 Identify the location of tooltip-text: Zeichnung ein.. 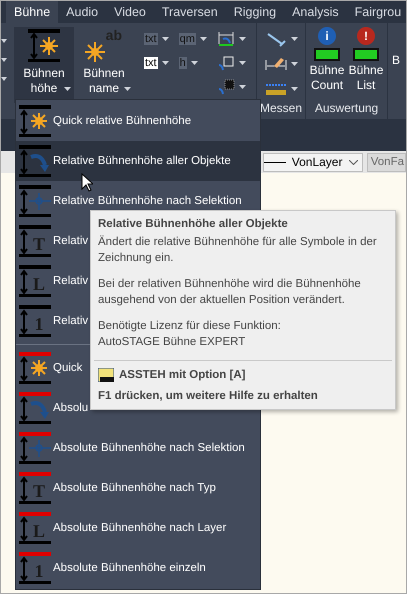
(136, 258).